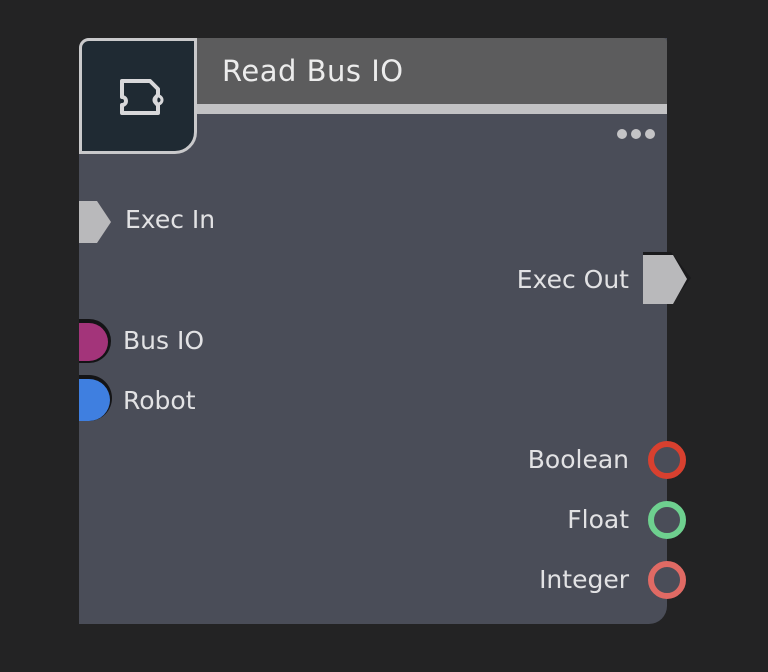 This screenshot has width=768, height=672. I want to click on robot-pin, so click(95, 398).